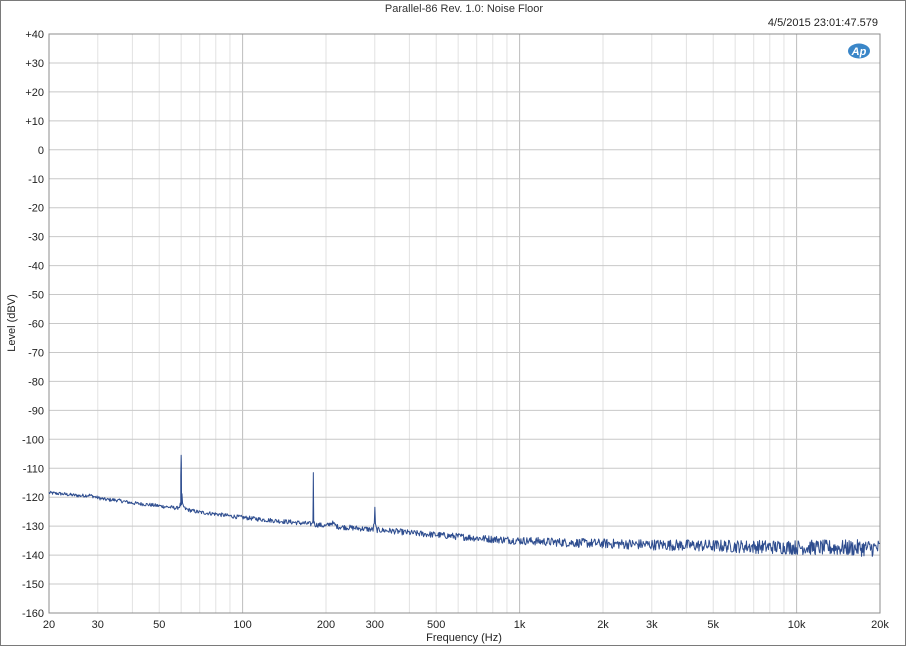 The image size is (906, 647). I want to click on series-layer, so click(464, 505).